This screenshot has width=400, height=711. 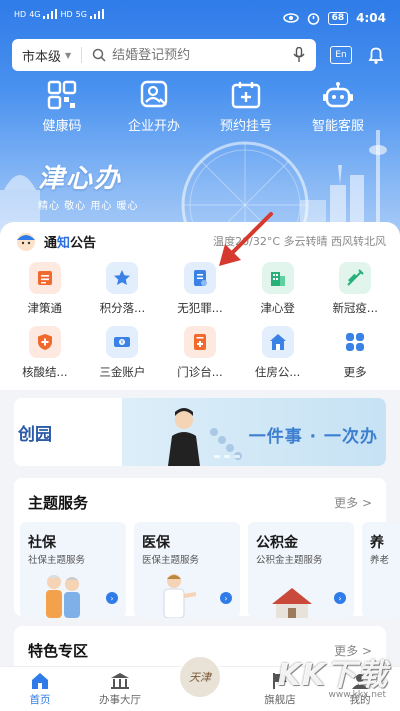 I want to click on notice-title-highlight: 知, so click(x=64, y=243).